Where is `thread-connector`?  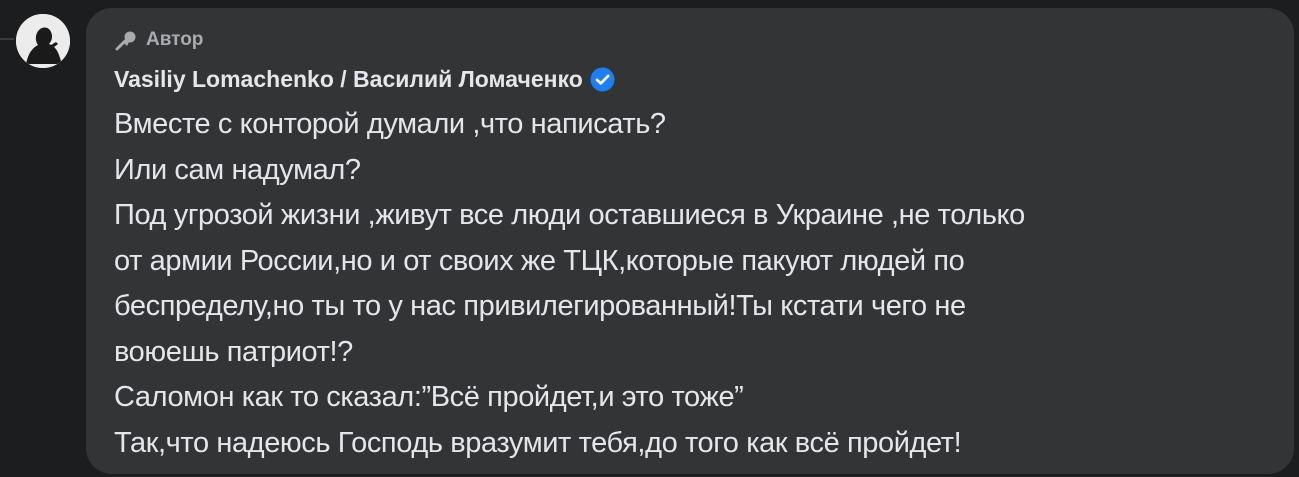
thread-connector is located at coordinates (7, 39).